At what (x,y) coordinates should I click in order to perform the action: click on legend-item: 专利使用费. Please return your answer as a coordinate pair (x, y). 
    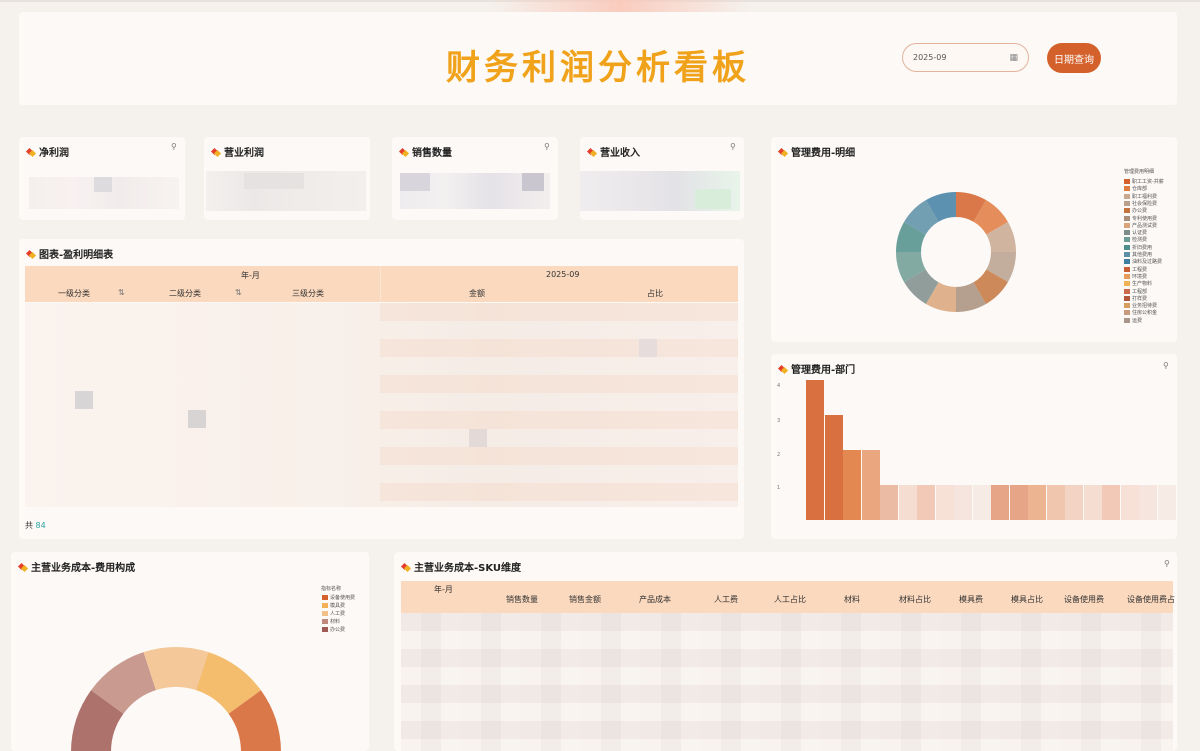
    Looking at the image, I should click on (1140, 218).